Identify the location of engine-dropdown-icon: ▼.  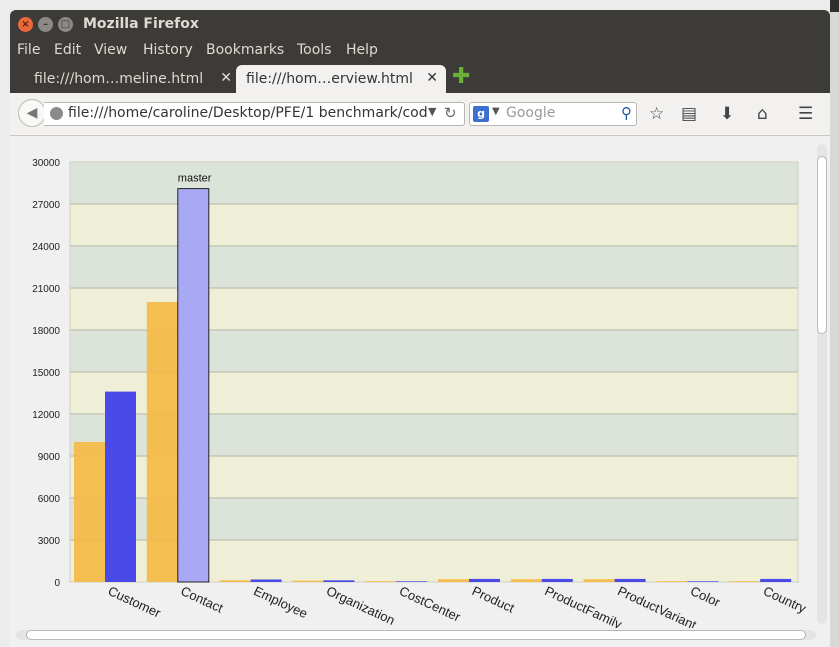
(496, 111).